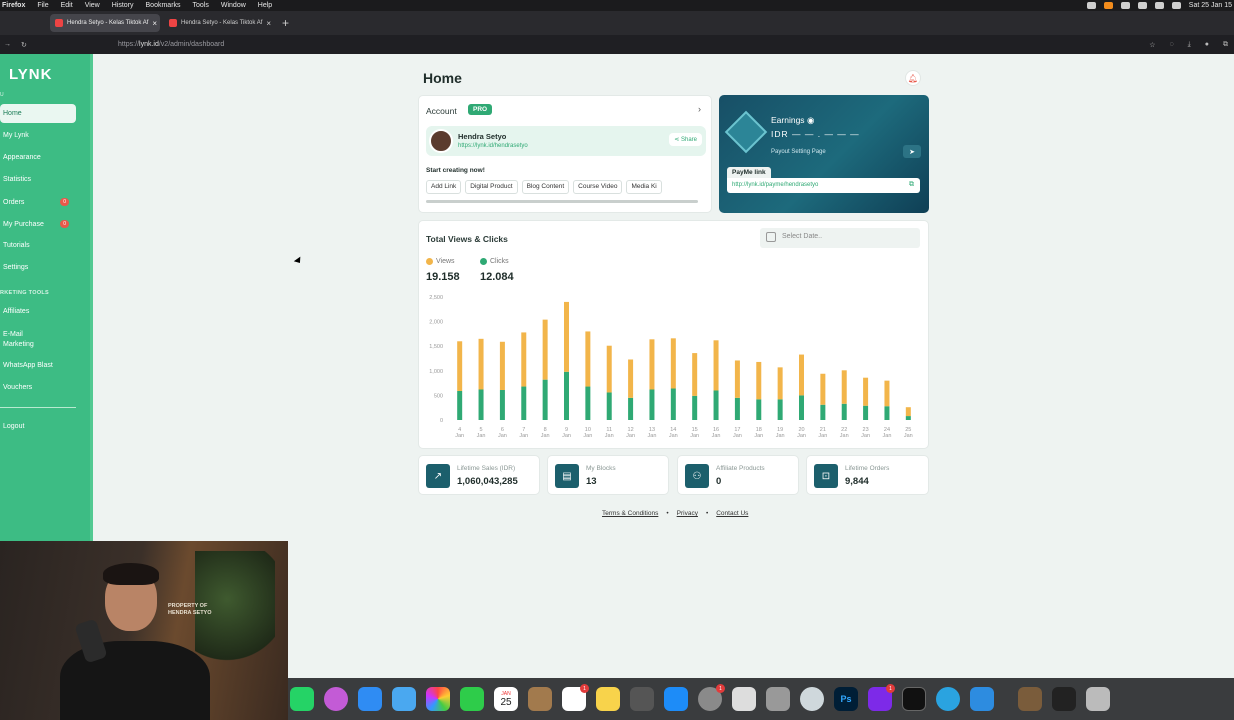 The image size is (1234, 720). What do you see at coordinates (1207, 45) in the screenshot?
I see `profile-icon: ●` at bounding box center [1207, 45].